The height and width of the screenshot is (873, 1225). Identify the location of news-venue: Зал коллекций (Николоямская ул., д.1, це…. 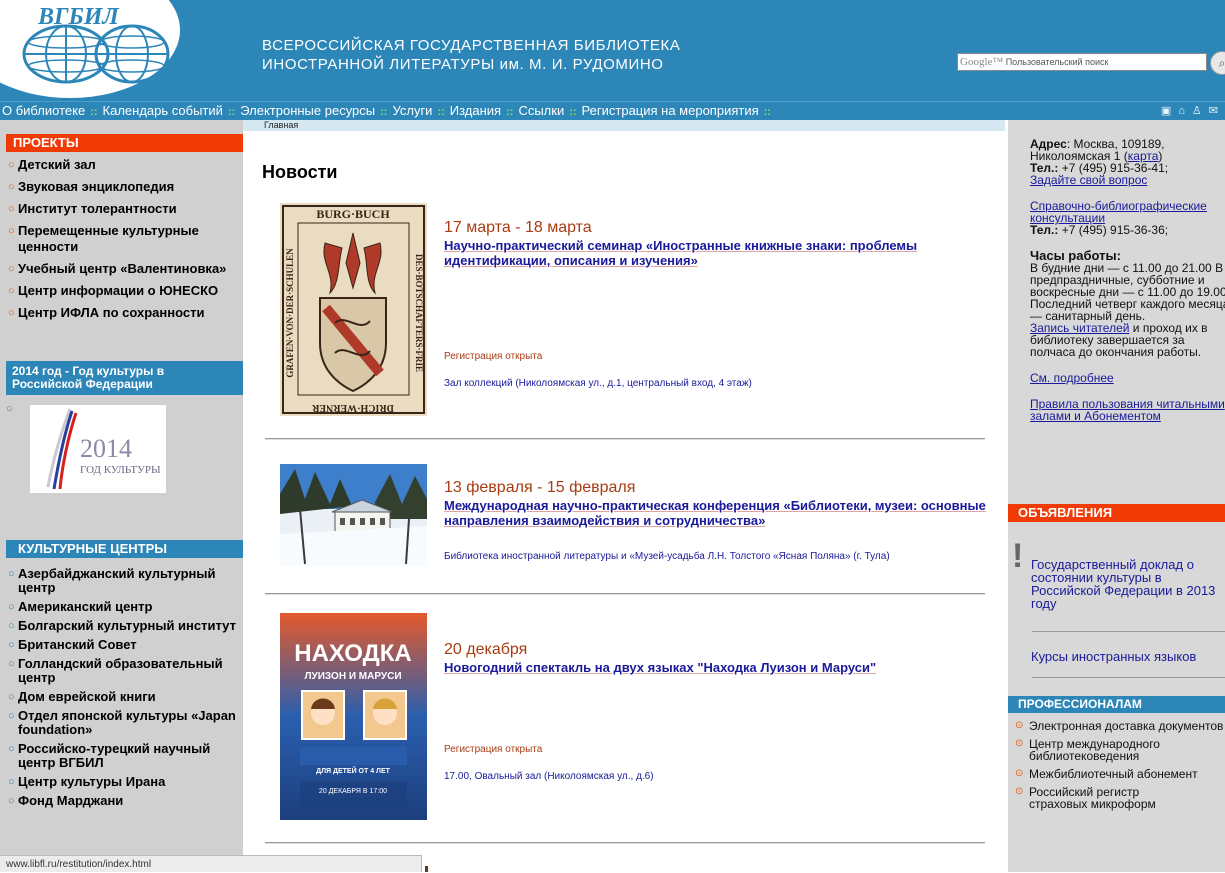
(598, 383).